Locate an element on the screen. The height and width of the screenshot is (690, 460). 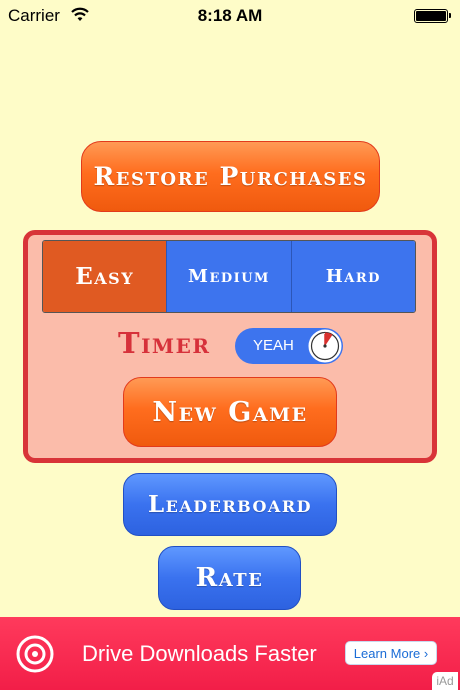
ad-banner: Drive Downloads Faster Learn More › iAd is located at coordinates (230, 653).